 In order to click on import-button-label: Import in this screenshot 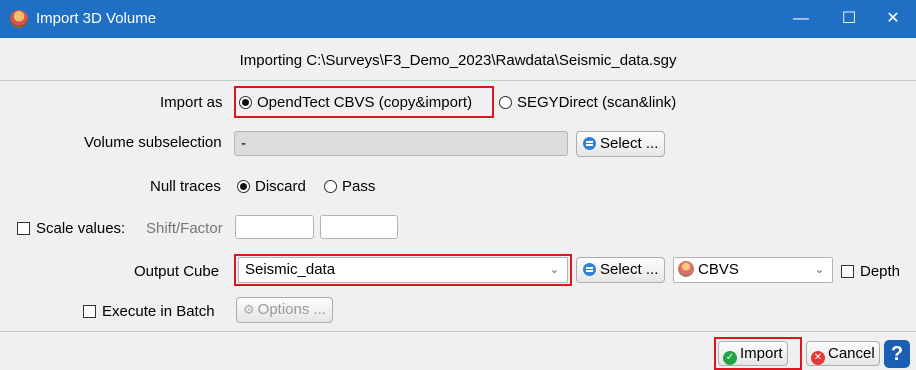, I will do `click(761, 353)`.